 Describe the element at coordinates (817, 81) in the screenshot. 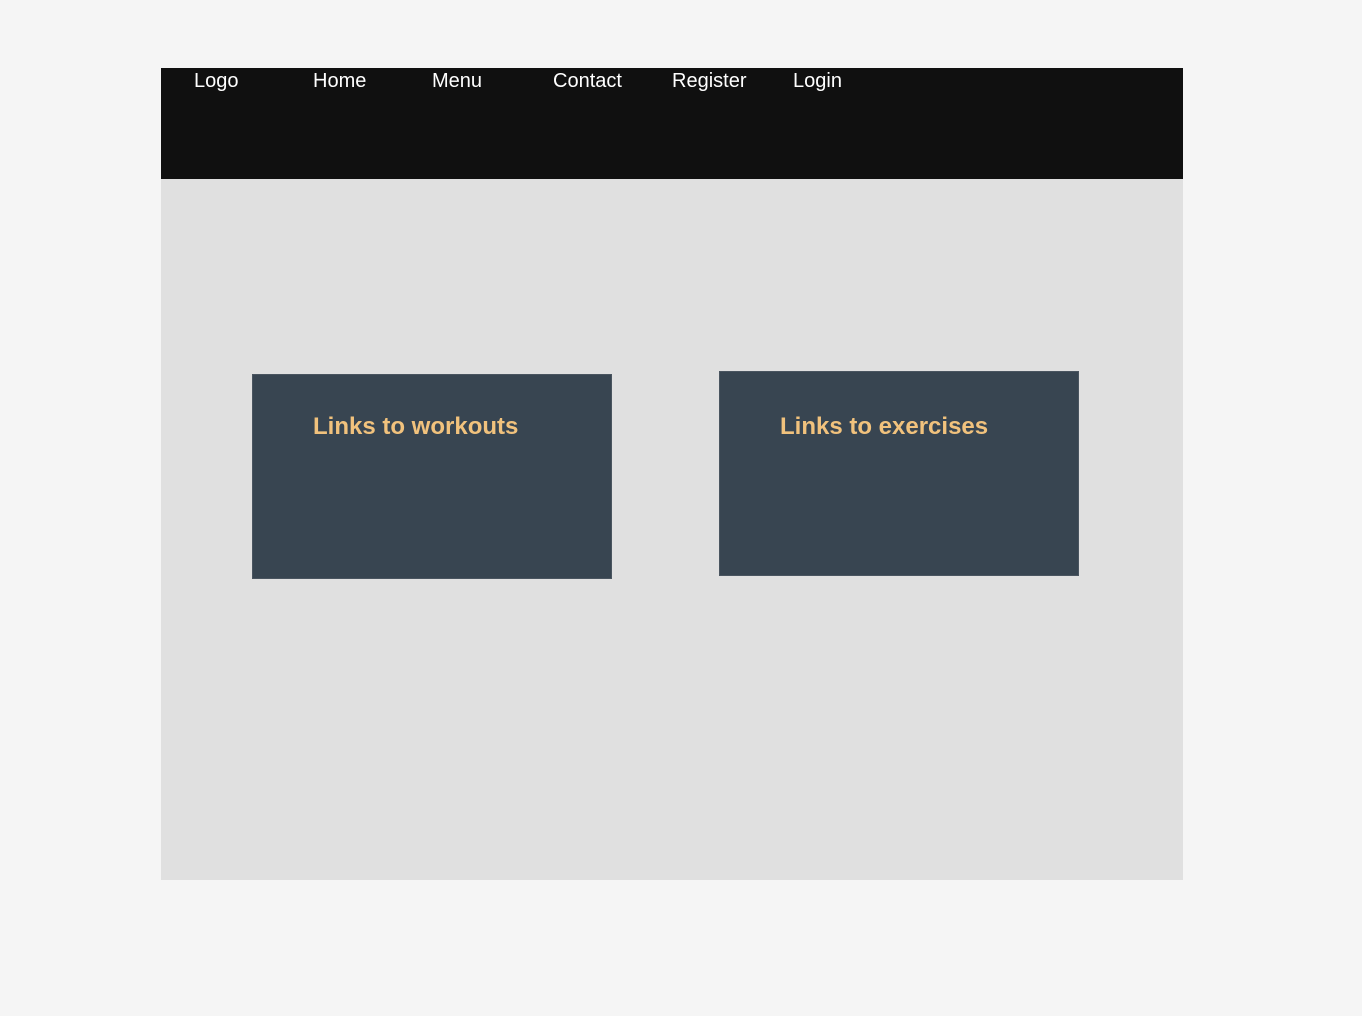

I see `nav-login-link: Login` at that location.